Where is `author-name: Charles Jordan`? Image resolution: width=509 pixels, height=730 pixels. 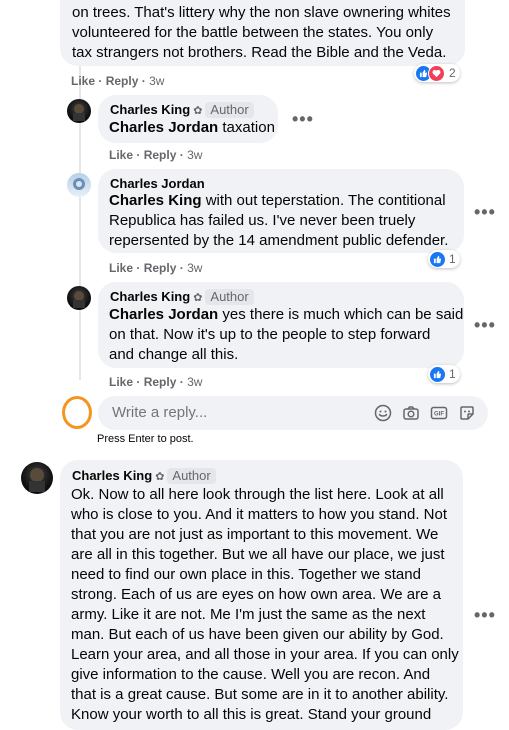 author-name: Charles Jordan is located at coordinates (157, 183).